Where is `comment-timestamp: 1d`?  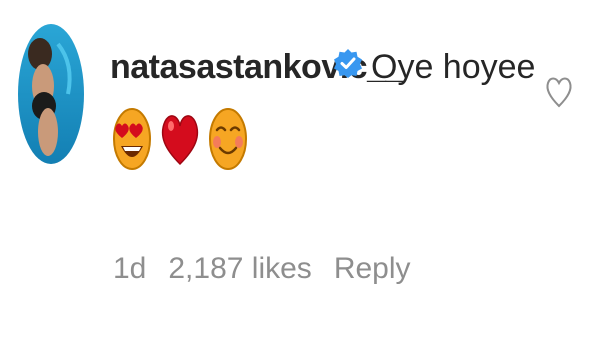 comment-timestamp: 1d is located at coordinates (129, 269).